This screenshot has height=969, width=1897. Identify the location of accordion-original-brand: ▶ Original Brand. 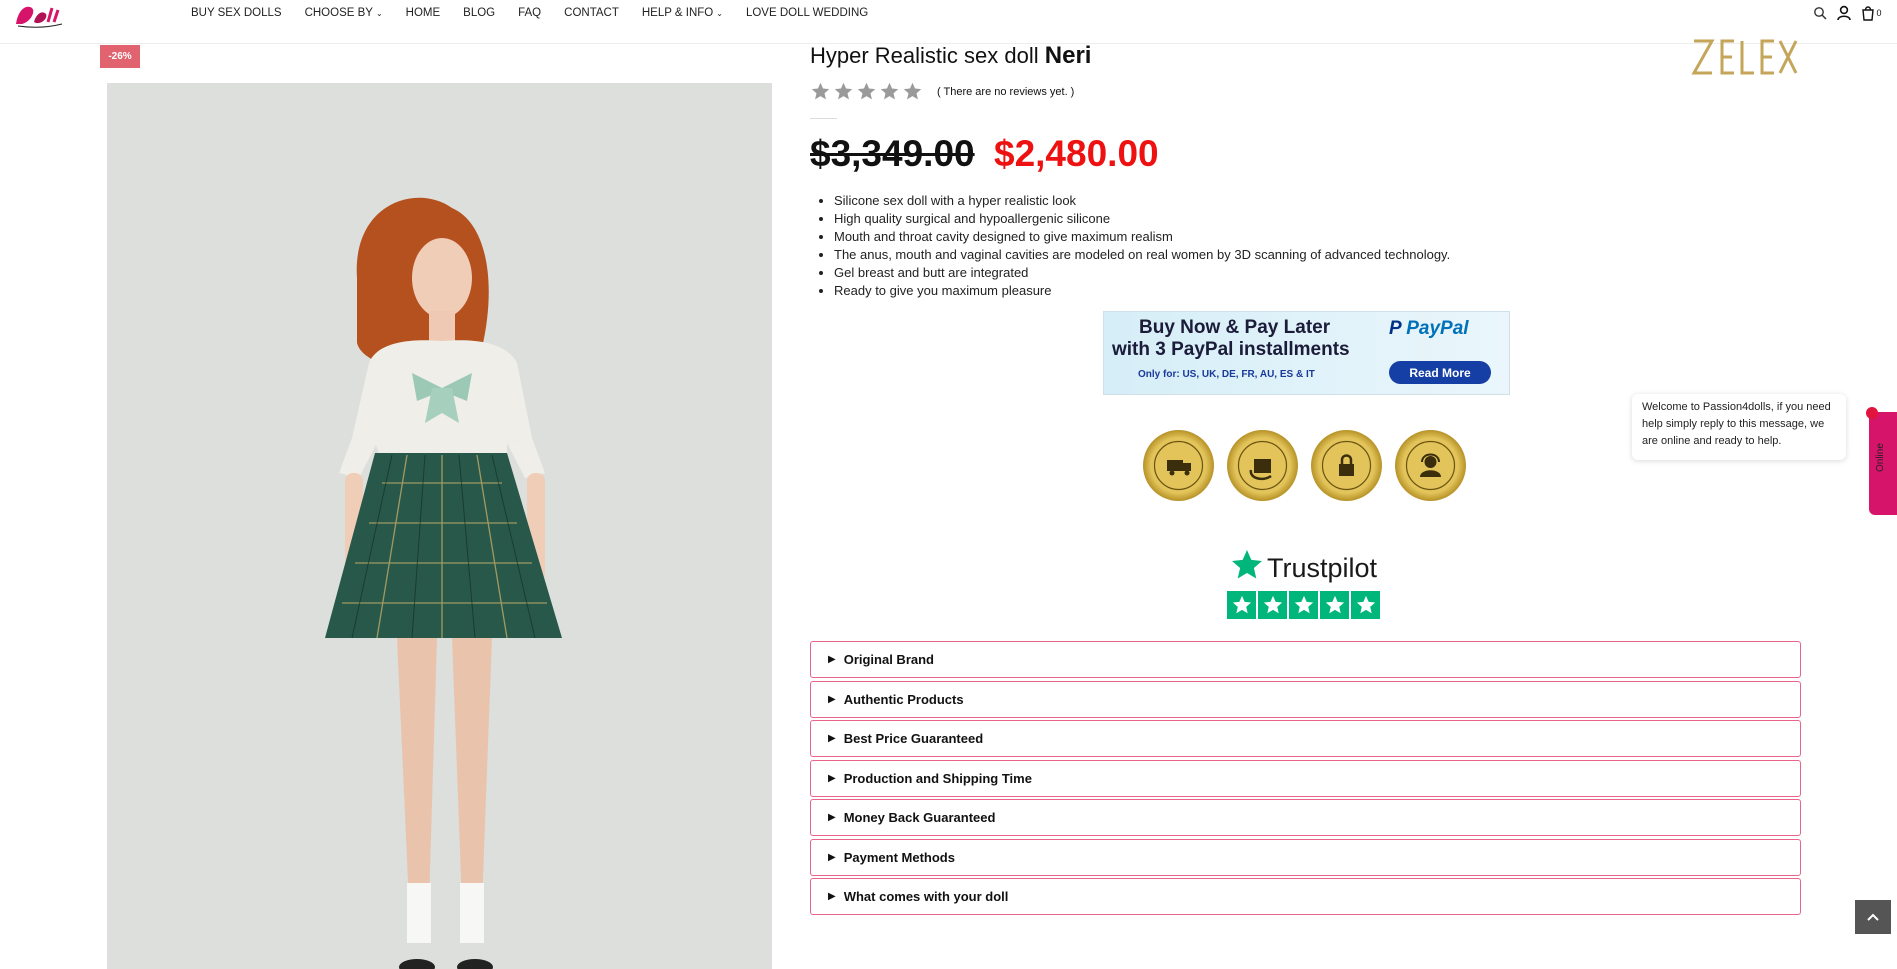
(1305, 659).